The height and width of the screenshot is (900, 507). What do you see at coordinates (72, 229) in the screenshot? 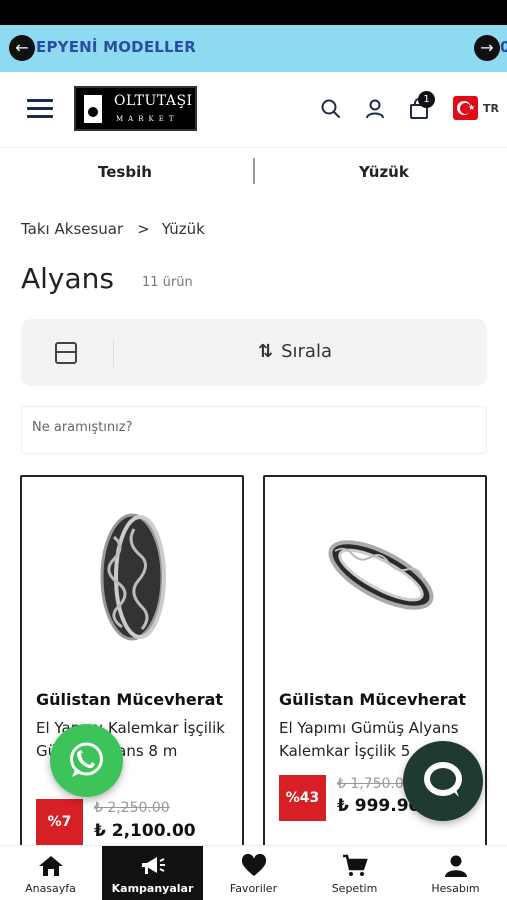
I see `breadcrumb-item: Takı Aksesuar` at bounding box center [72, 229].